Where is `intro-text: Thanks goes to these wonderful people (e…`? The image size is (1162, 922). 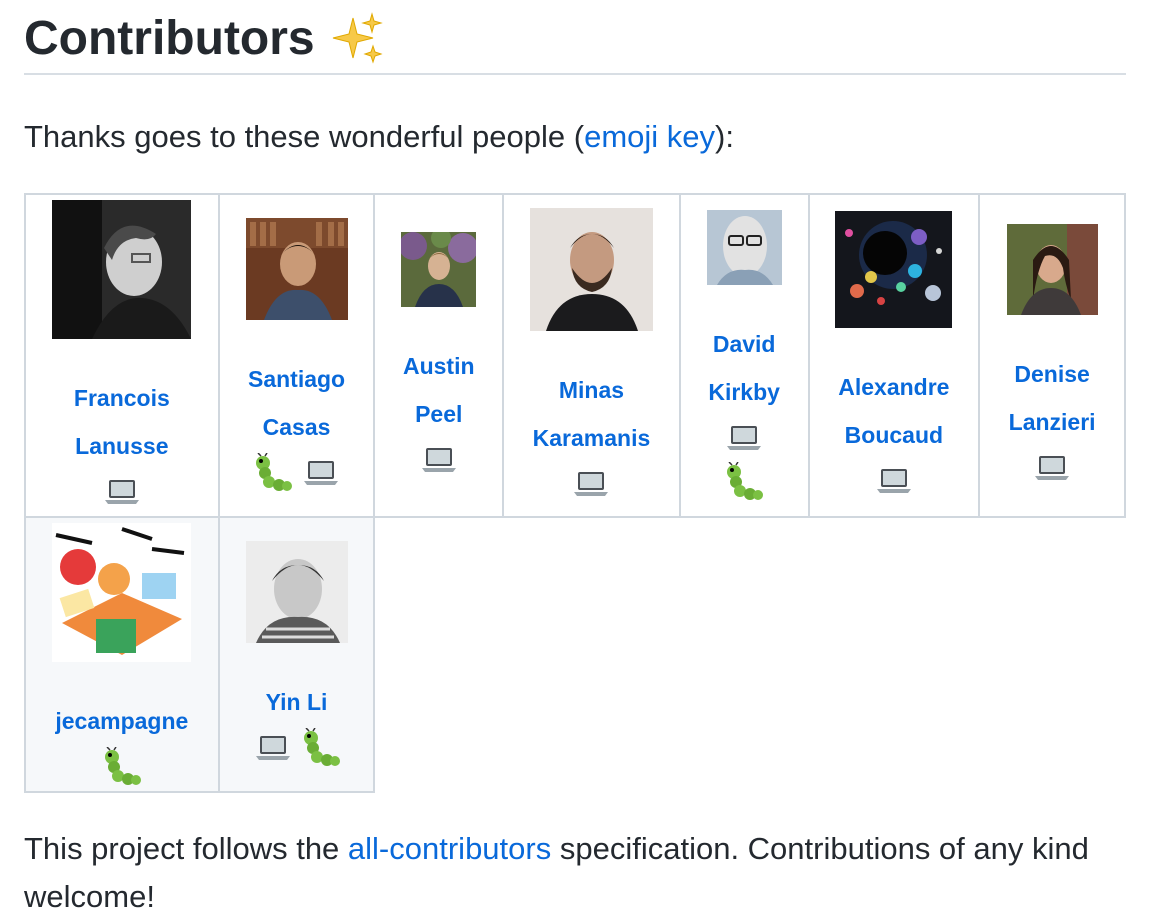
intro-text: Thanks goes to these wonderful people (e… is located at coordinates (379, 137).